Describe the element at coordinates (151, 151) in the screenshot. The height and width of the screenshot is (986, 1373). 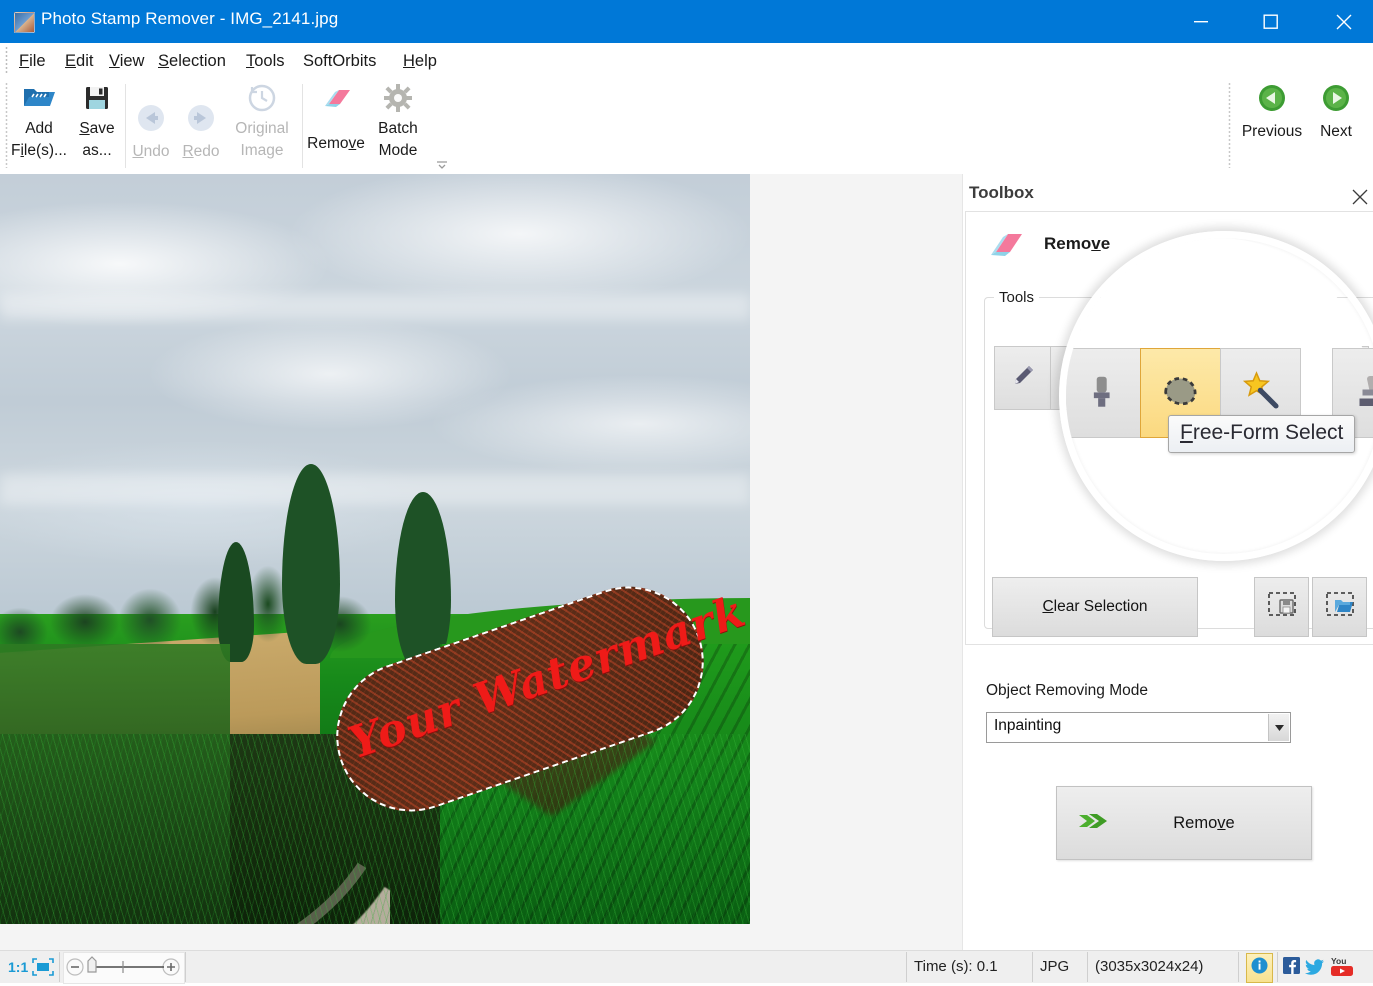
I see `undo-label: Undo` at that location.